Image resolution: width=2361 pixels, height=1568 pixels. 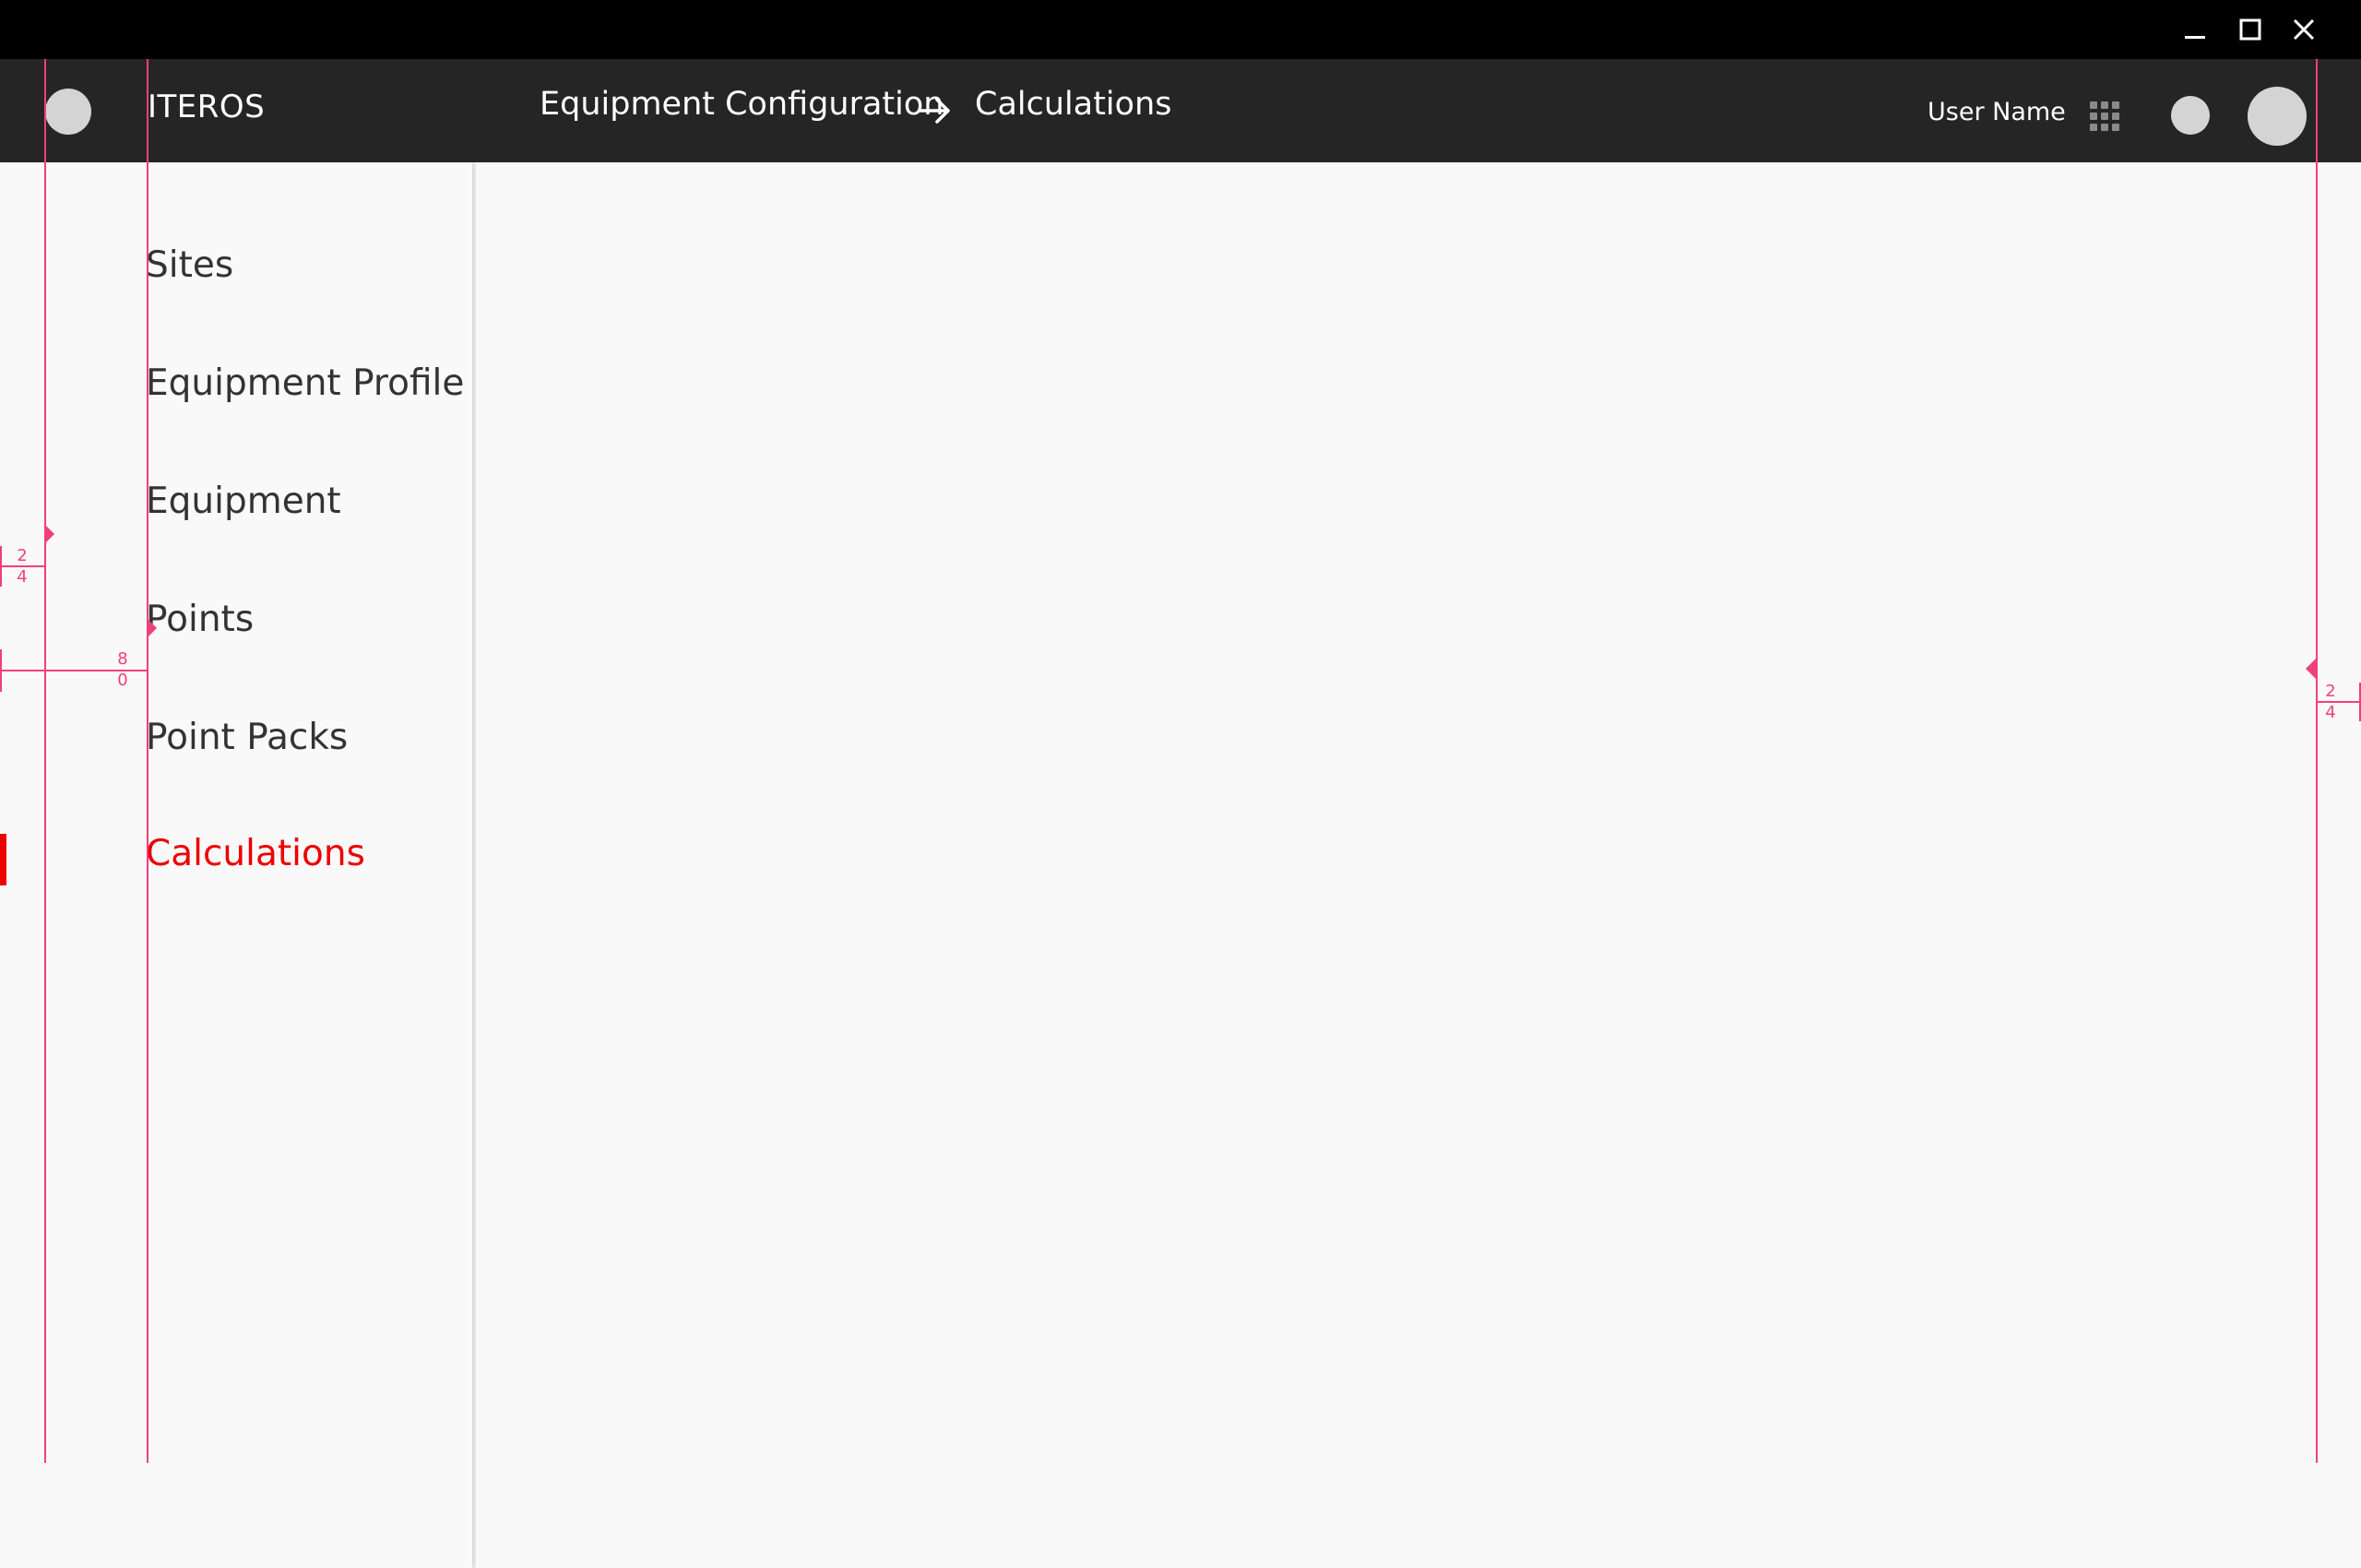 What do you see at coordinates (2277, 116) in the screenshot?
I see `avatar` at bounding box center [2277, 116].